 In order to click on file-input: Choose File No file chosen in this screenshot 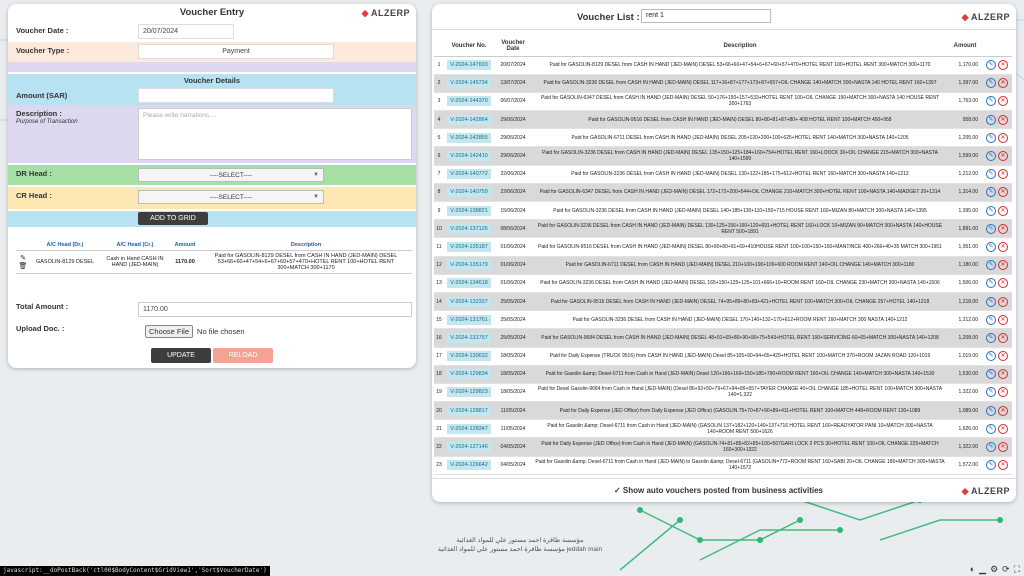, I will do `click(195, 331)`.